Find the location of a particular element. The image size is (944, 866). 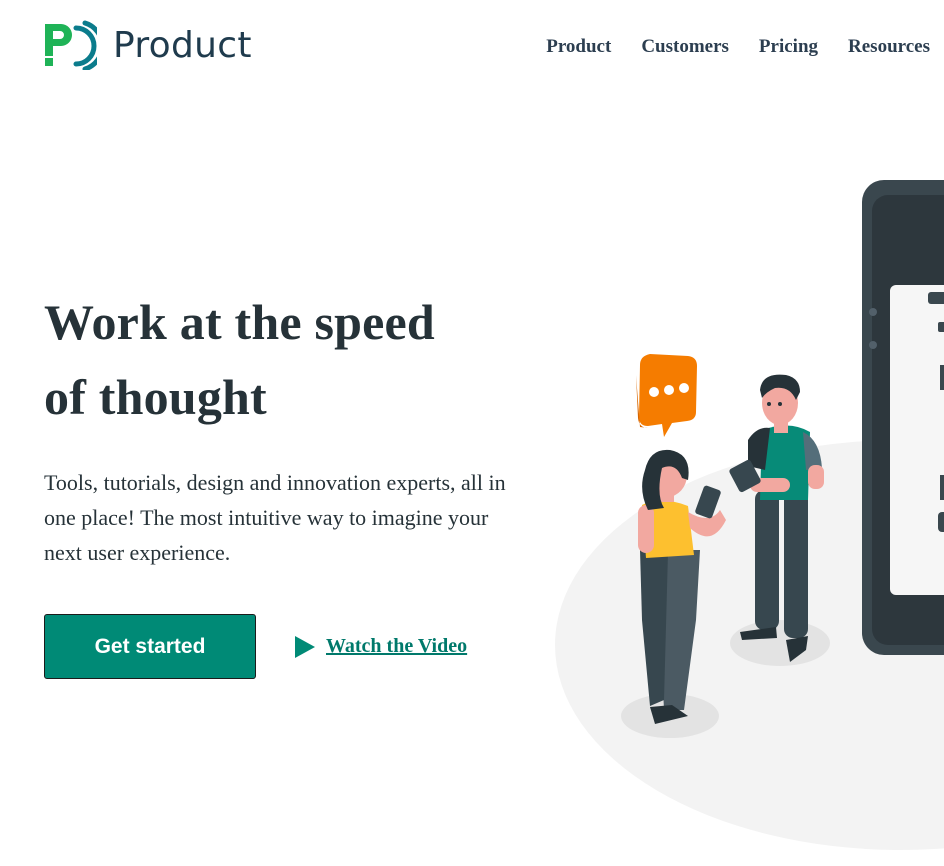

brand-logo: Product is located at coordinates (147, 45).